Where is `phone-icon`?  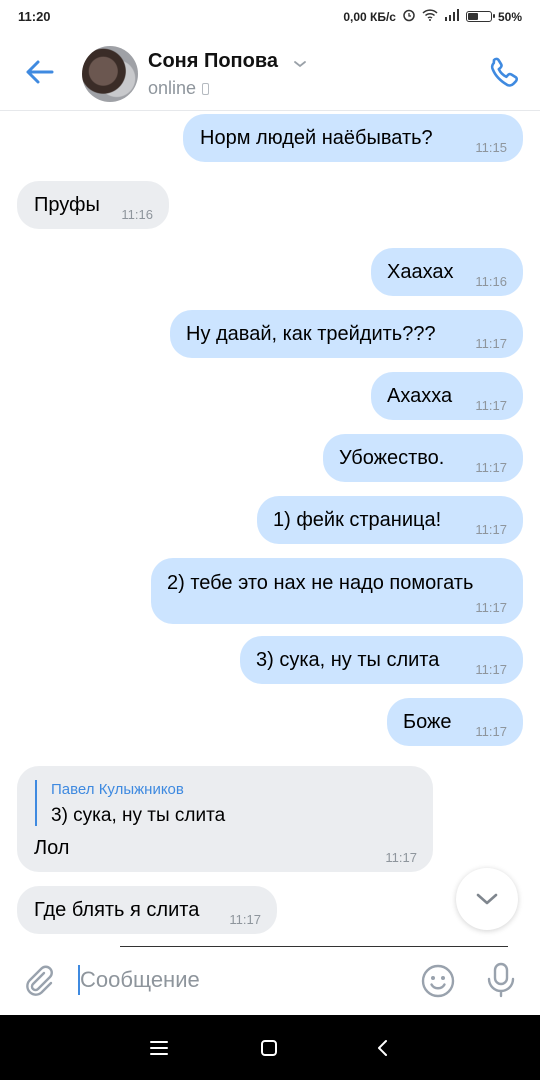 phone-icon is located at coordinates (504, 72).